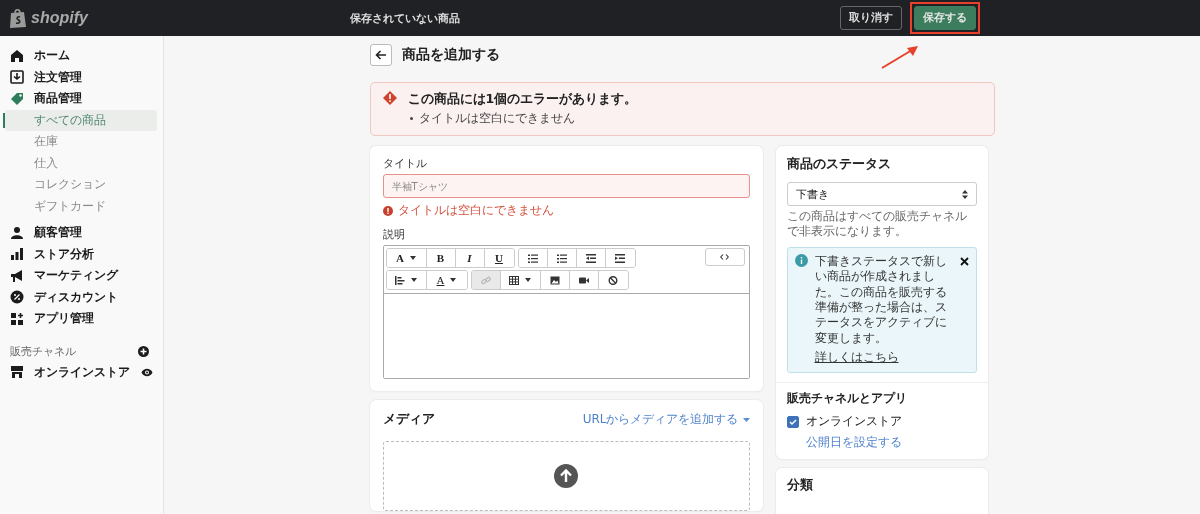  What do you see at coordinates (81, 77) in the screenshot?
I see `nav-item: 注文管理` at bounding box center [81, 77].